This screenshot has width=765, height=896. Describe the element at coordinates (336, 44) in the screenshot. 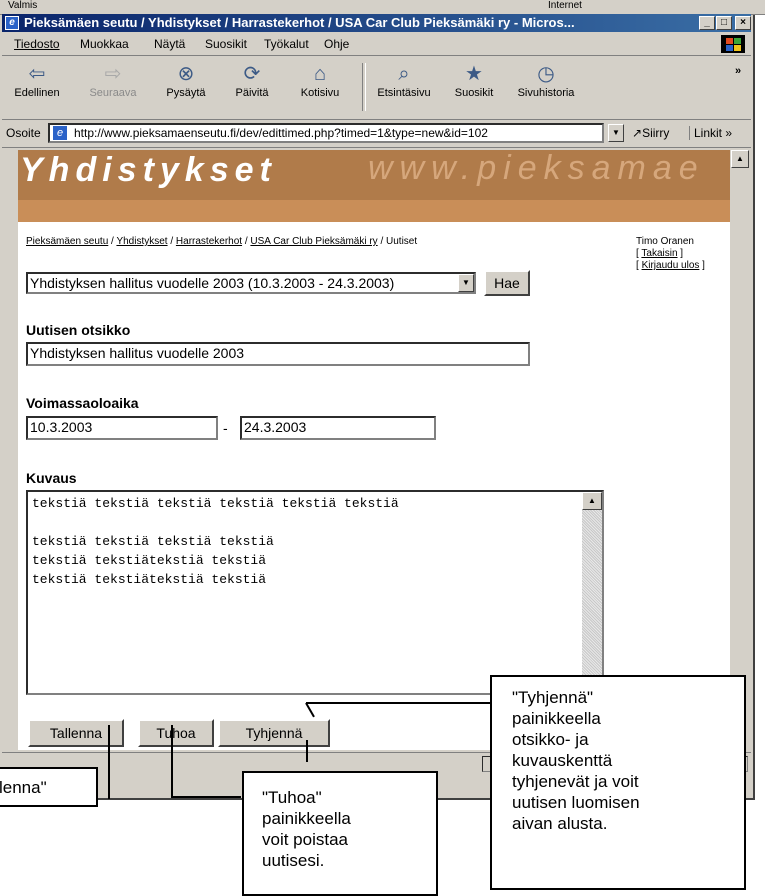

I see `menu-help: Ohje` at that location.